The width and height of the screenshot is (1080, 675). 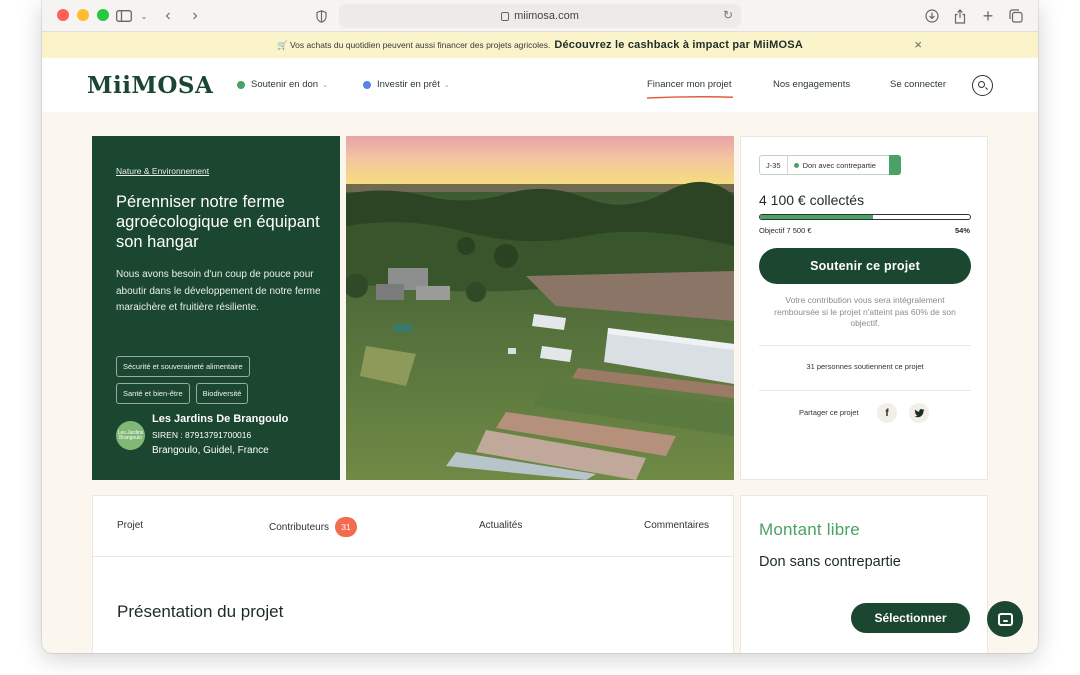 I want to click on funding-progress-bar, so click(x=865, y=217).